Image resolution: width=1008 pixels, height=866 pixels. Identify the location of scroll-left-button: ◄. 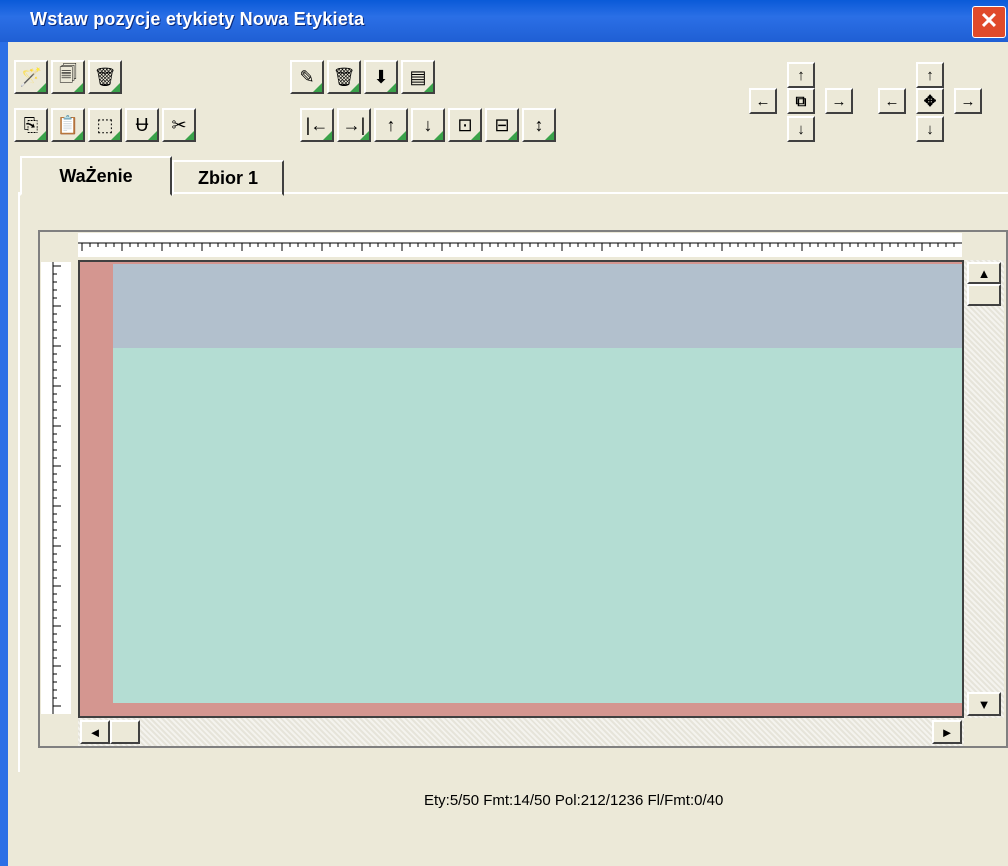
(95, 732).